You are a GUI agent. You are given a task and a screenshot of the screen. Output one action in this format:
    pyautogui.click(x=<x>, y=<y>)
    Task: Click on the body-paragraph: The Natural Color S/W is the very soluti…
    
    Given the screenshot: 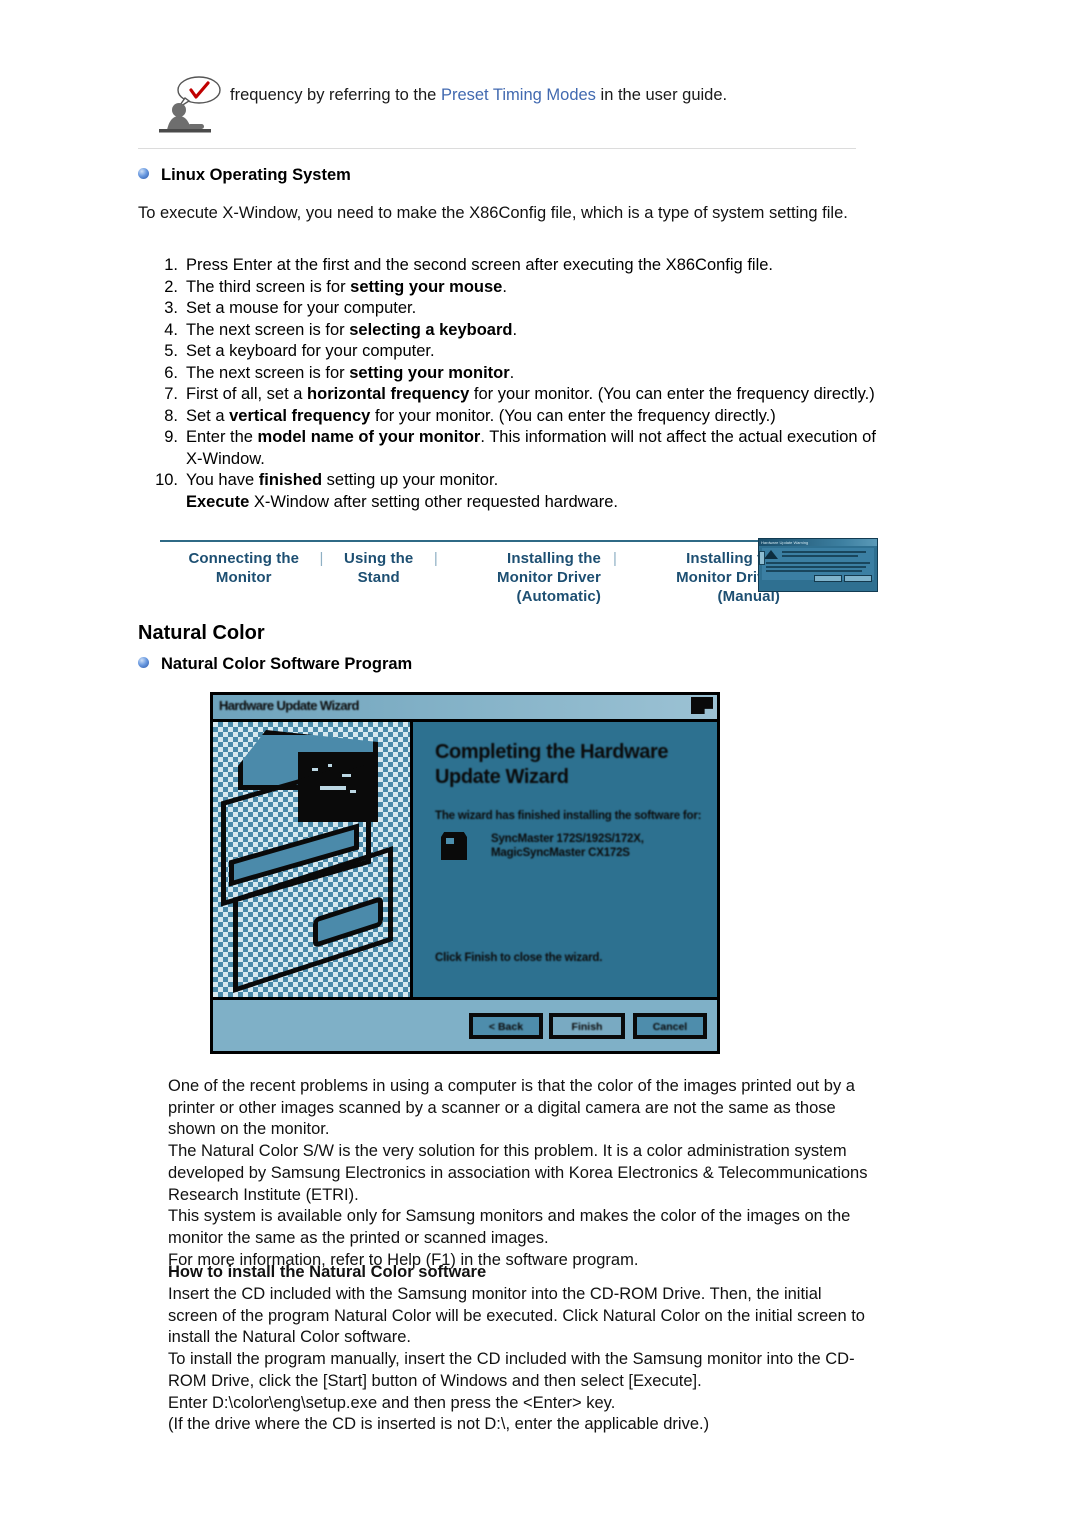 What is the action you would take?
    pyautogui.click(x=518, y=1173)
    